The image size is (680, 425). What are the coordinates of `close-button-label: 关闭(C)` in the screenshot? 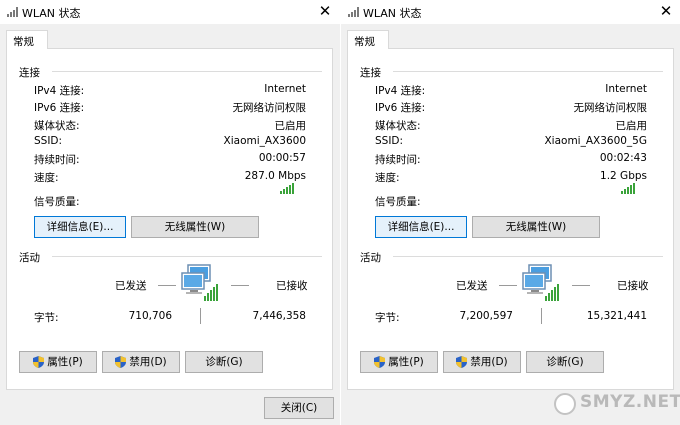 It's located at (299, 408).